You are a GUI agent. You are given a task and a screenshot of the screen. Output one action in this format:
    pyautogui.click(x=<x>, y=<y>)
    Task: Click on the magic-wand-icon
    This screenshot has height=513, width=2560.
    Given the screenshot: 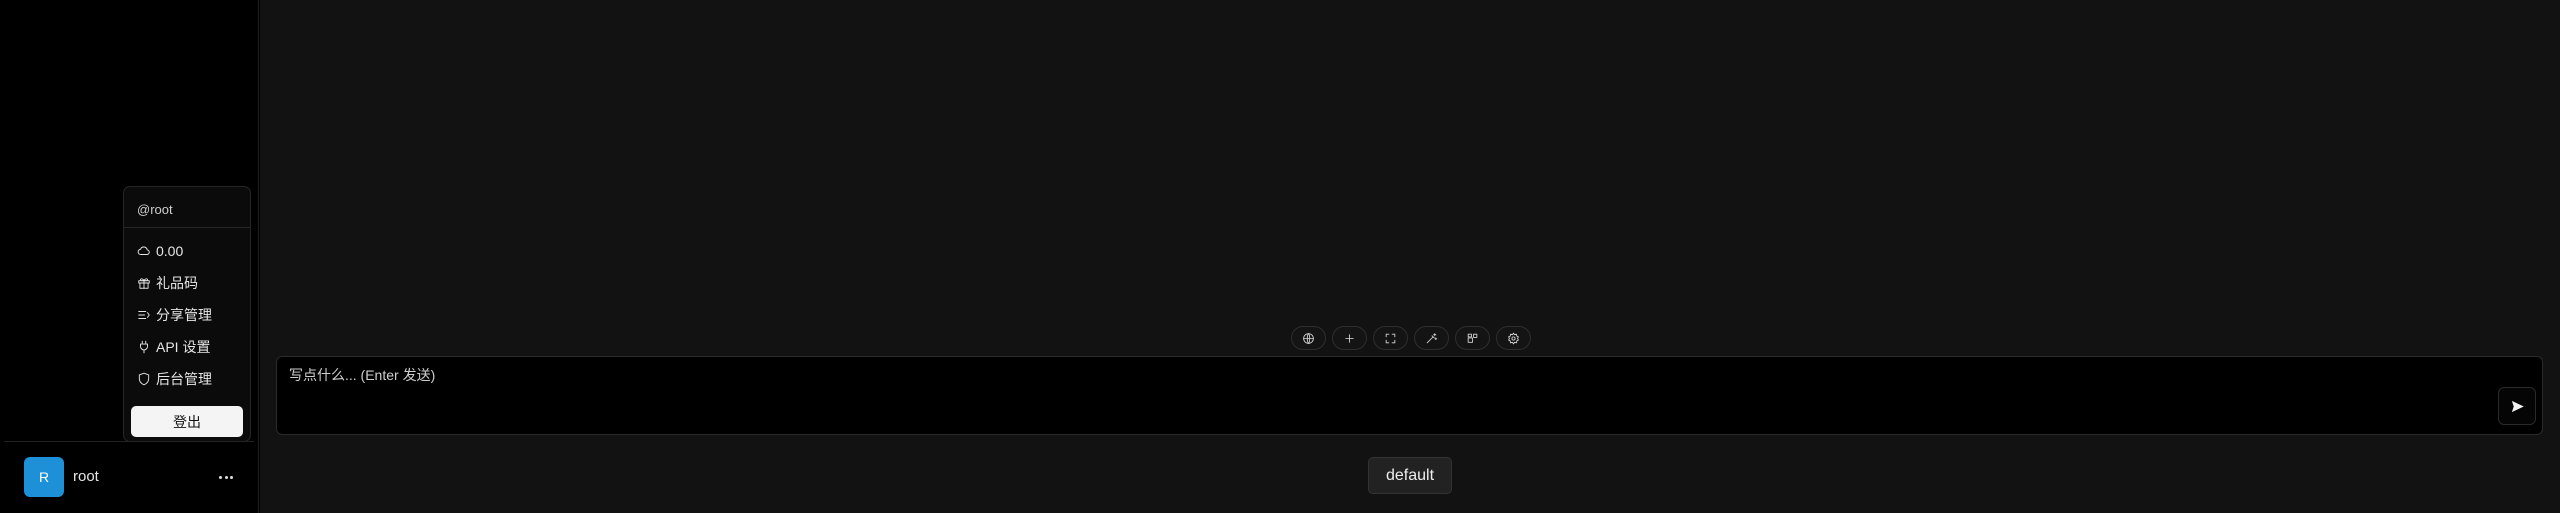 What is the action you would take?
    pyautogui.click(x=1432, y=337)
    